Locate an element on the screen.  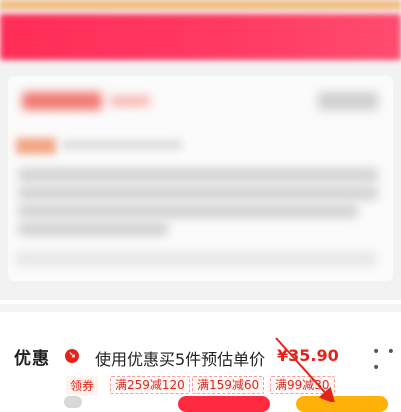
blurred-footer-line is located at coordinates (196, 259).